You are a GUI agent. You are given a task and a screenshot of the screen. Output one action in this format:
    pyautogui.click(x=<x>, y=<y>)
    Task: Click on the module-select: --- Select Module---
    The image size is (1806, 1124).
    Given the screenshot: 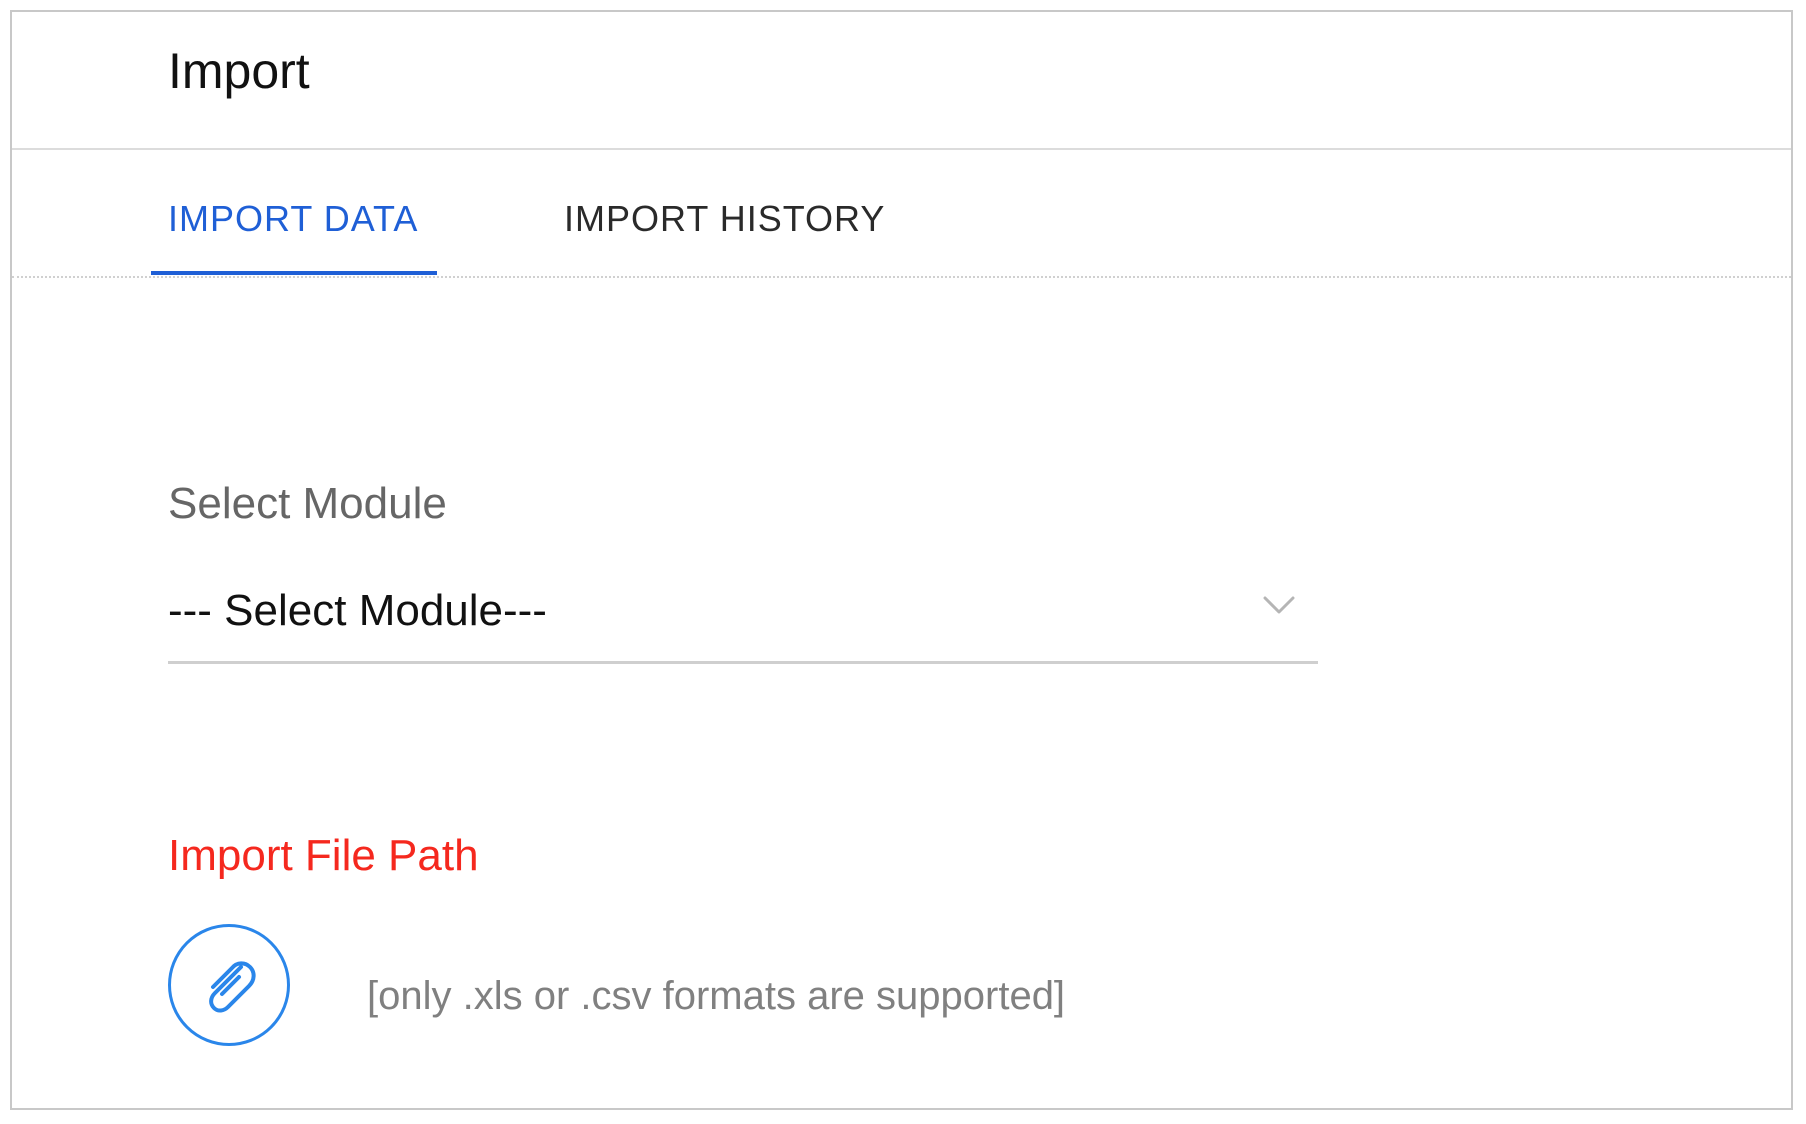 What is the action you would take?
    pyautogui.click(x=743, y=618)
    